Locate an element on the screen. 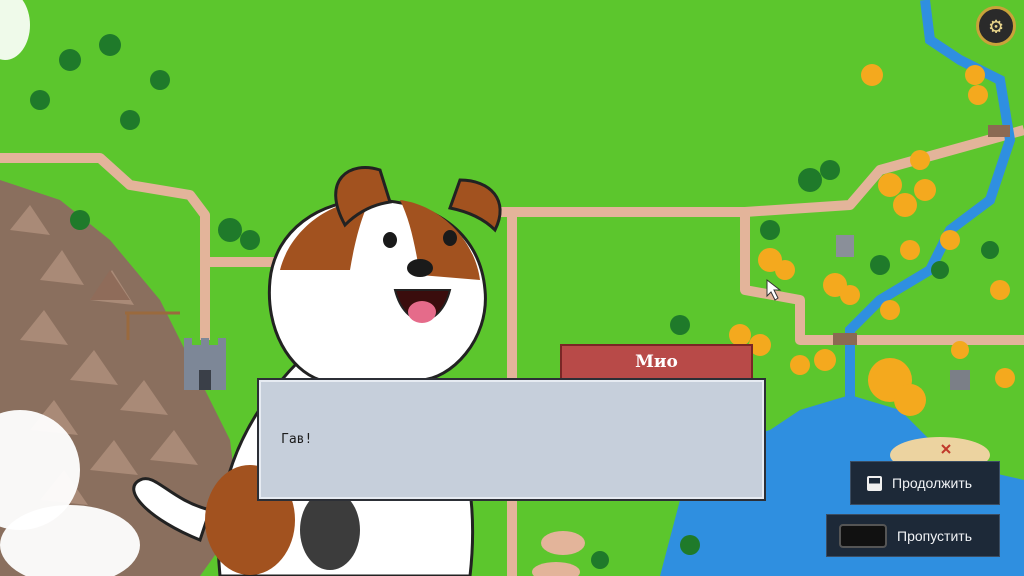 The width and height of the screenshot is (1024, 576). skip-button: Пропустить is located at coordinates (913, 535).